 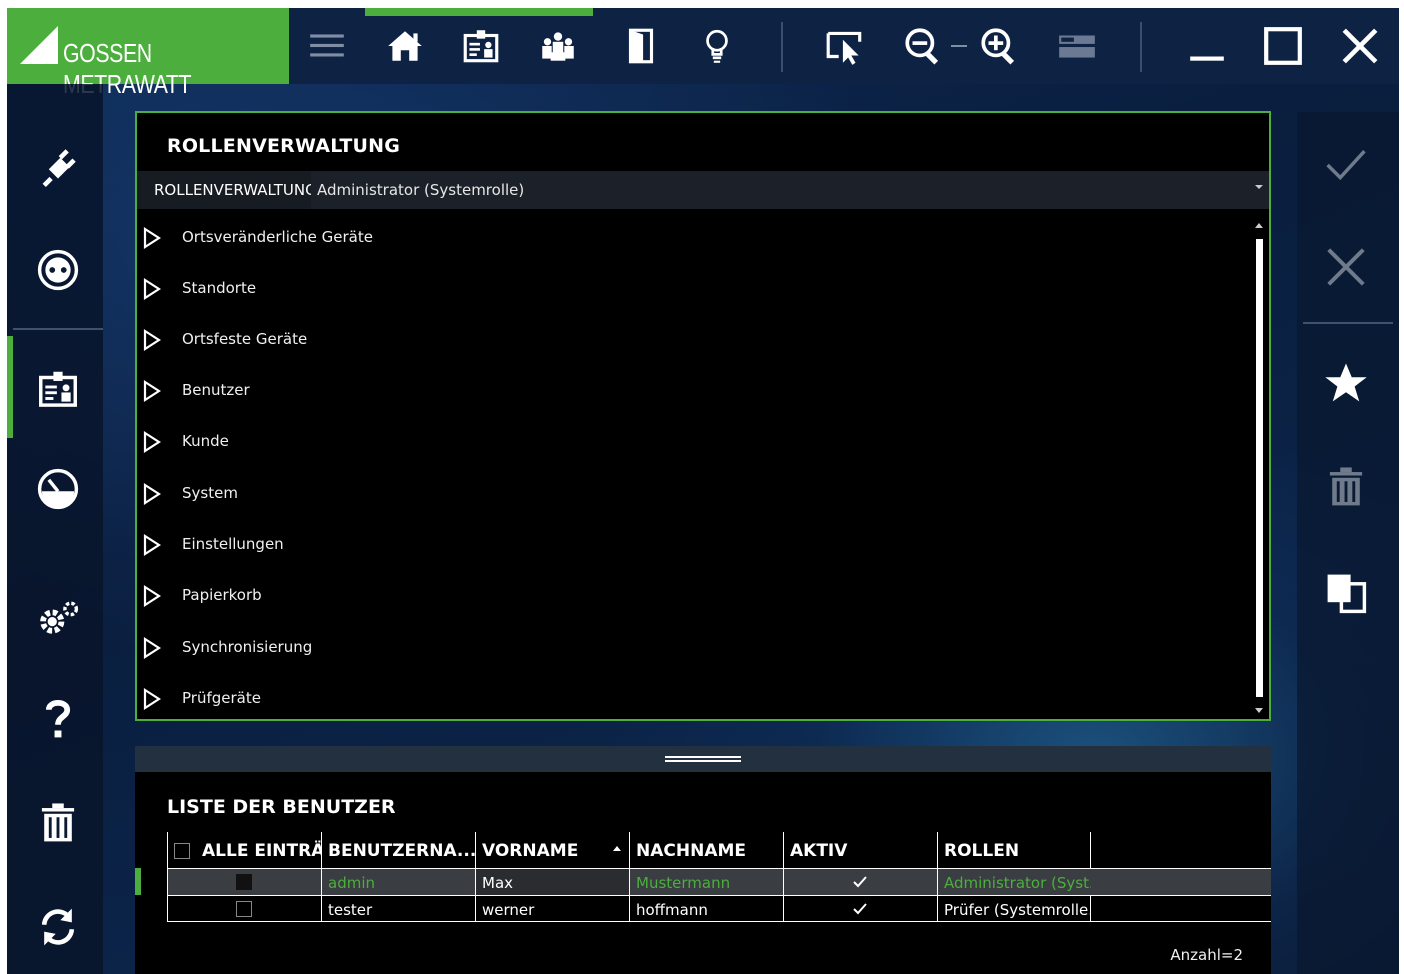 I want to click on tree-item: Ortsfeste Geräte, so click(x=687, y=339).